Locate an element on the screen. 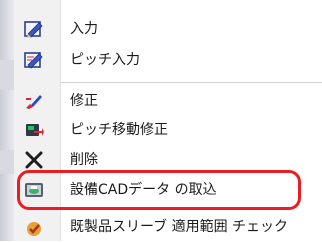 The height and width of the screenshot is (243, 322). pencil-edit-icon is located at coordinates (34, 29).